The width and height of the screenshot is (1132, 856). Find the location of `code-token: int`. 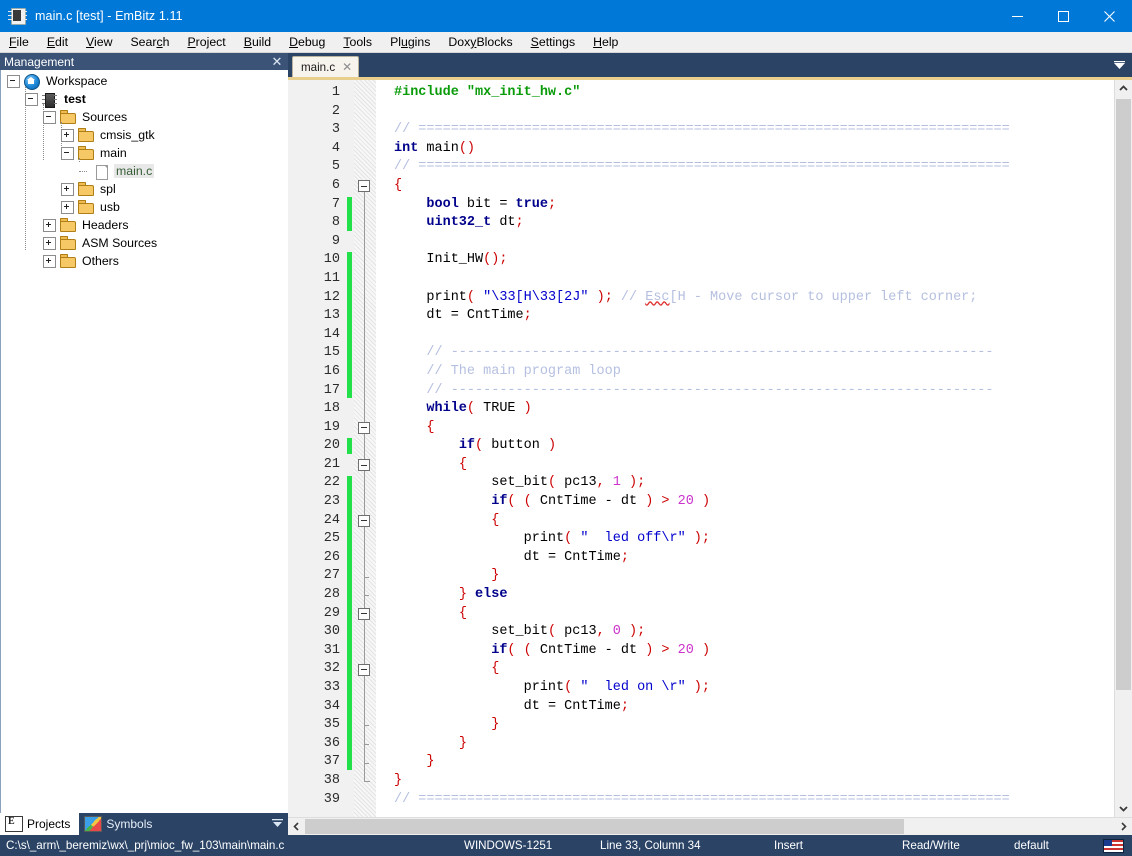

code-token: int is located at coordinates (406, 148).